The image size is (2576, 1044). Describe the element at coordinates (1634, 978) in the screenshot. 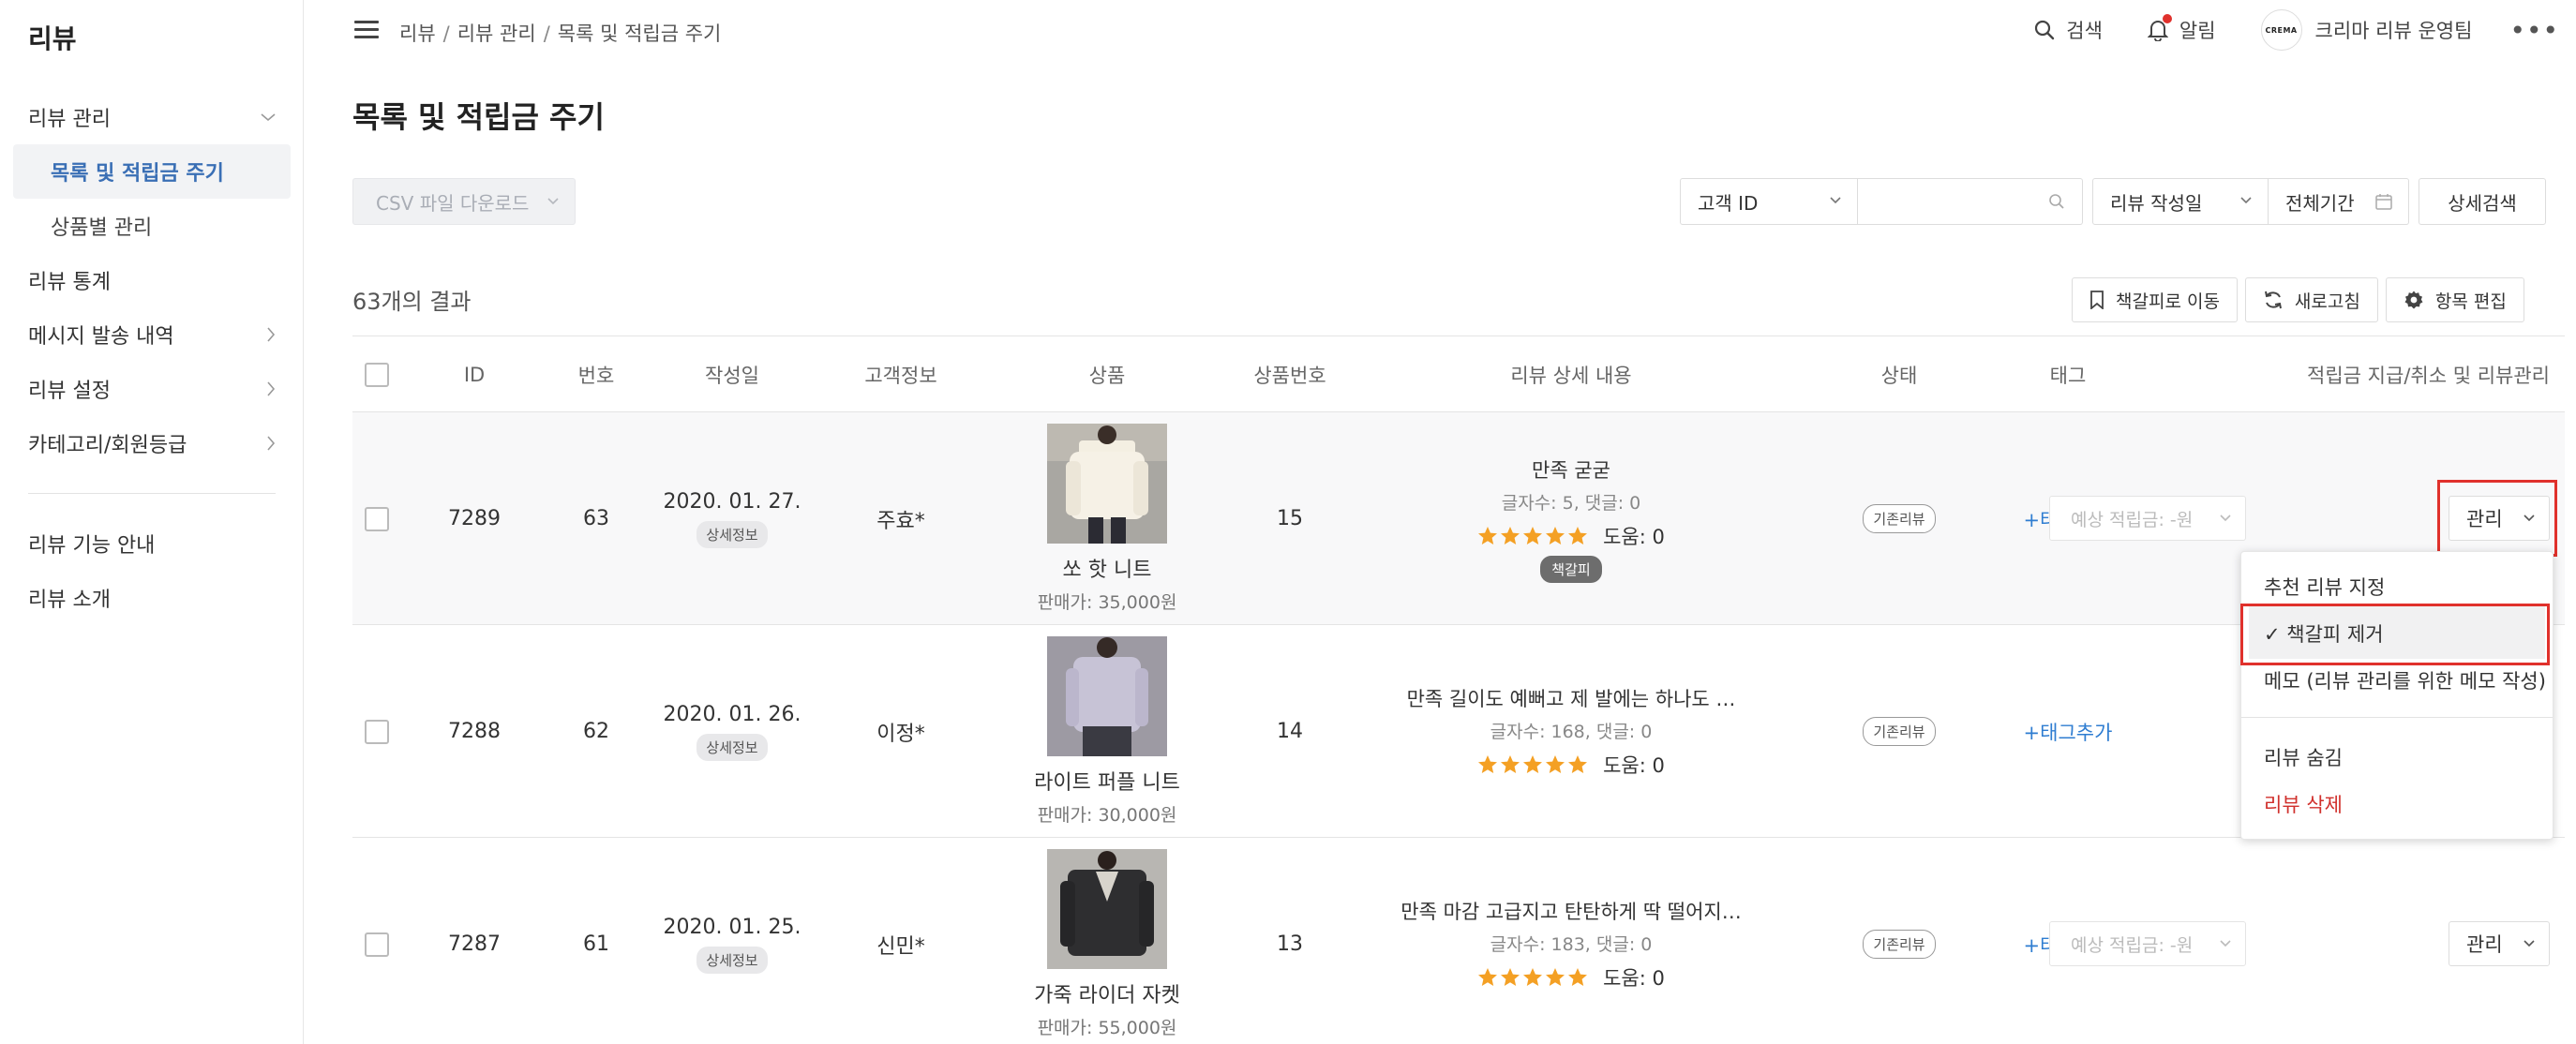

I see `helpful-count: 도움: 0` at that location.